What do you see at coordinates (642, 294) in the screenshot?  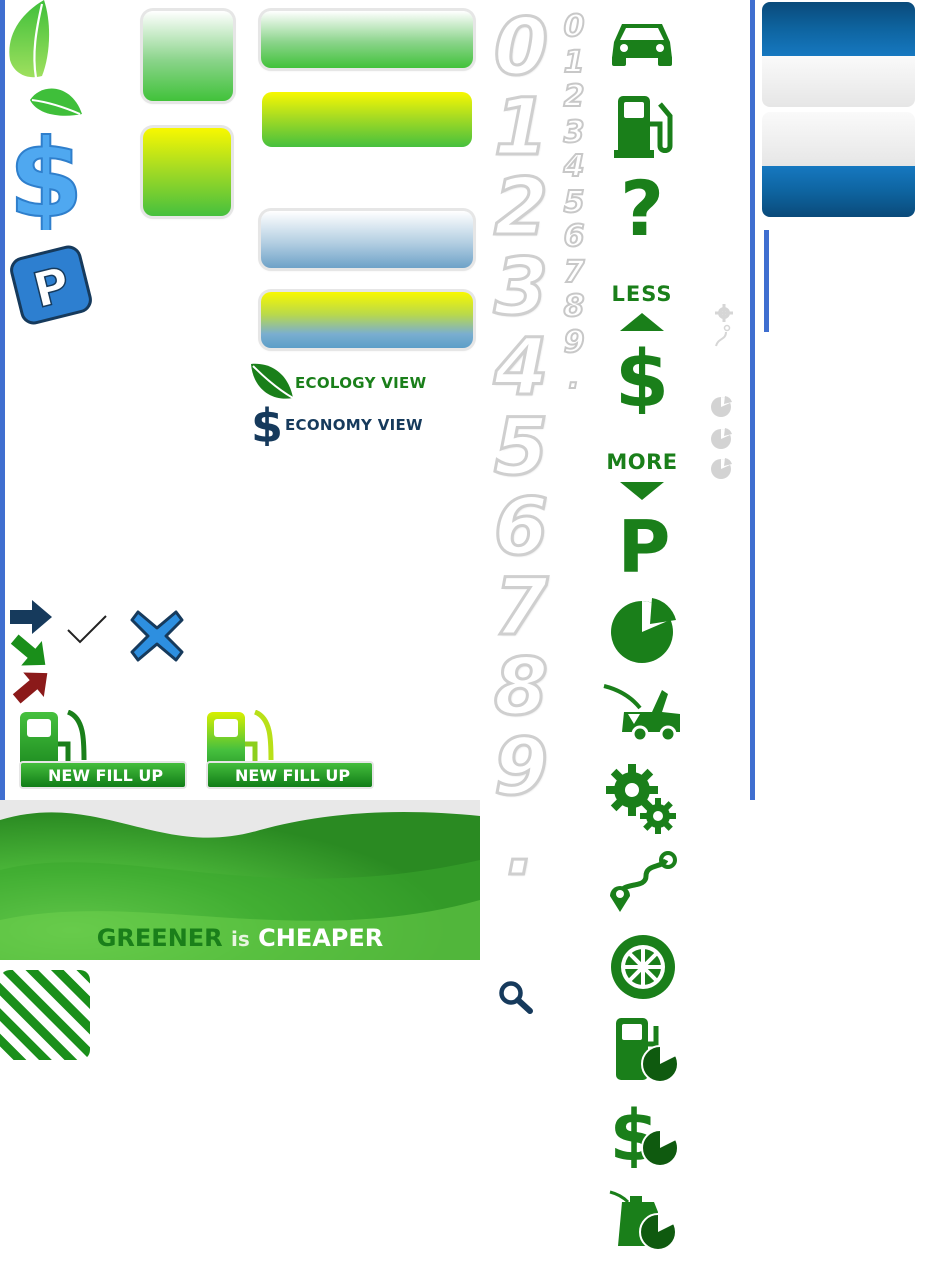 I see `less-label: LESS` at bounding box center [642, 294].